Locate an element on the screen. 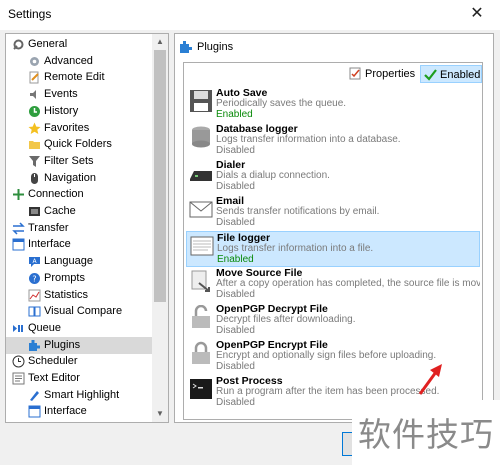 The image size is (500, 465). log-file-icon is located at coordinates (202, 246).